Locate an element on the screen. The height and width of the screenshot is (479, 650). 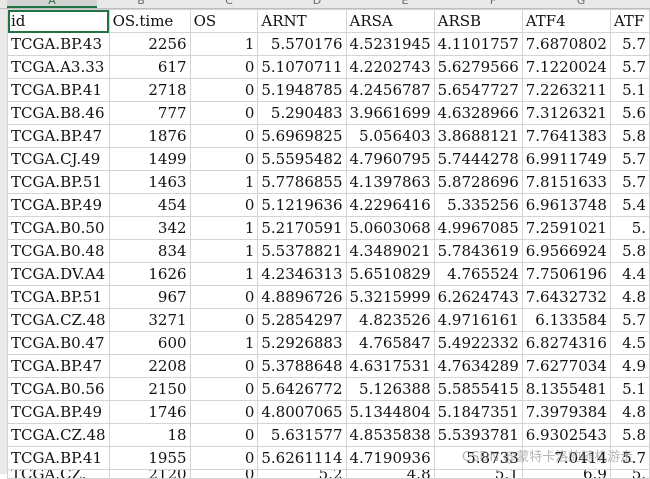
table-cell: 5.5378821 is located at coordinates (302, 251).